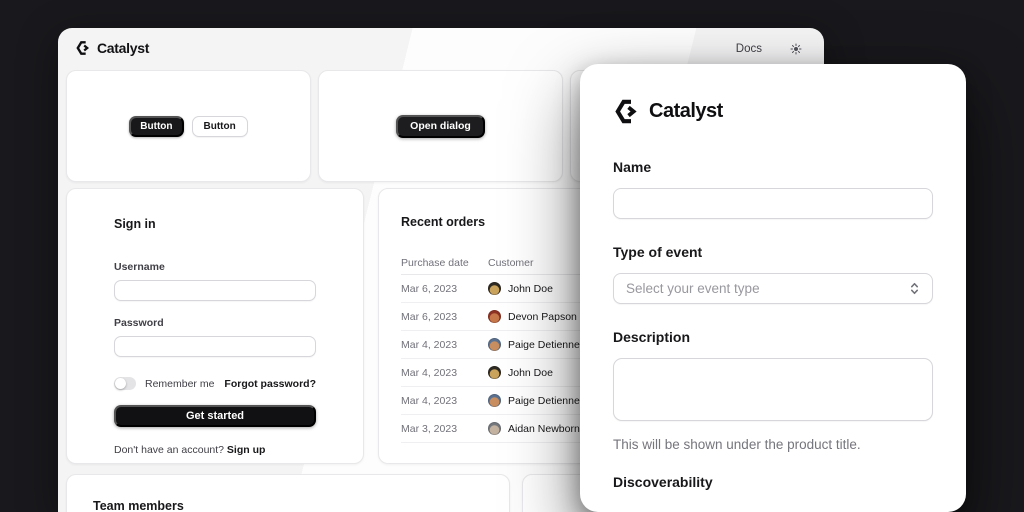 Image resolution: width=1024 pixels, height=512 pixels. Describe the element at coordinates (215, 416) in the screenshot. I see `get-started-button: Get started` at that location.